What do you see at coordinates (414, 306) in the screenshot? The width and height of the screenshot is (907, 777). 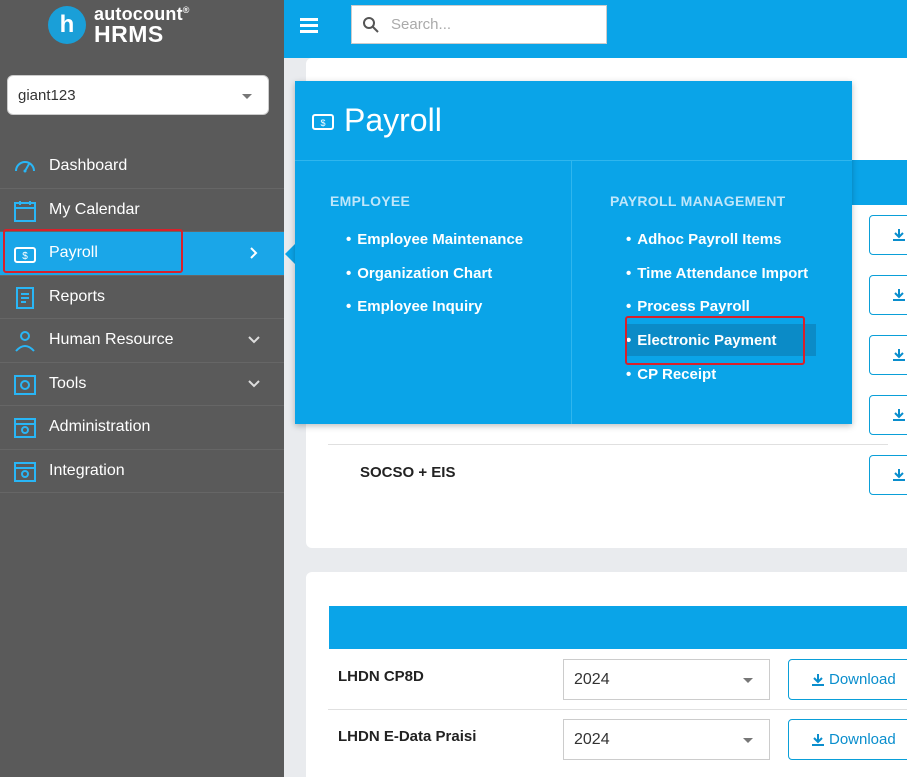 I see `menu-item-employee-inquiry: Employee Inquiry` at bounding box center [414, 306].